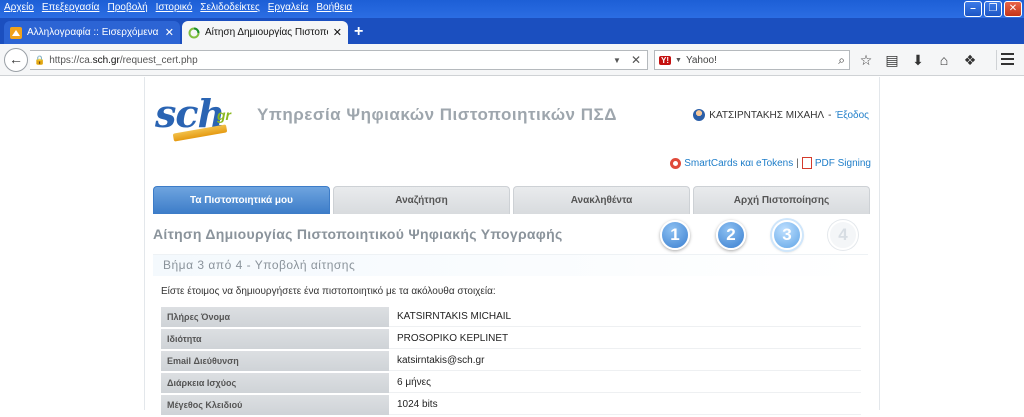  What do you see at coordinates (731, 235) in the screenshot?
I see `step-2-badge: 2` at bounding box center [731, 235].